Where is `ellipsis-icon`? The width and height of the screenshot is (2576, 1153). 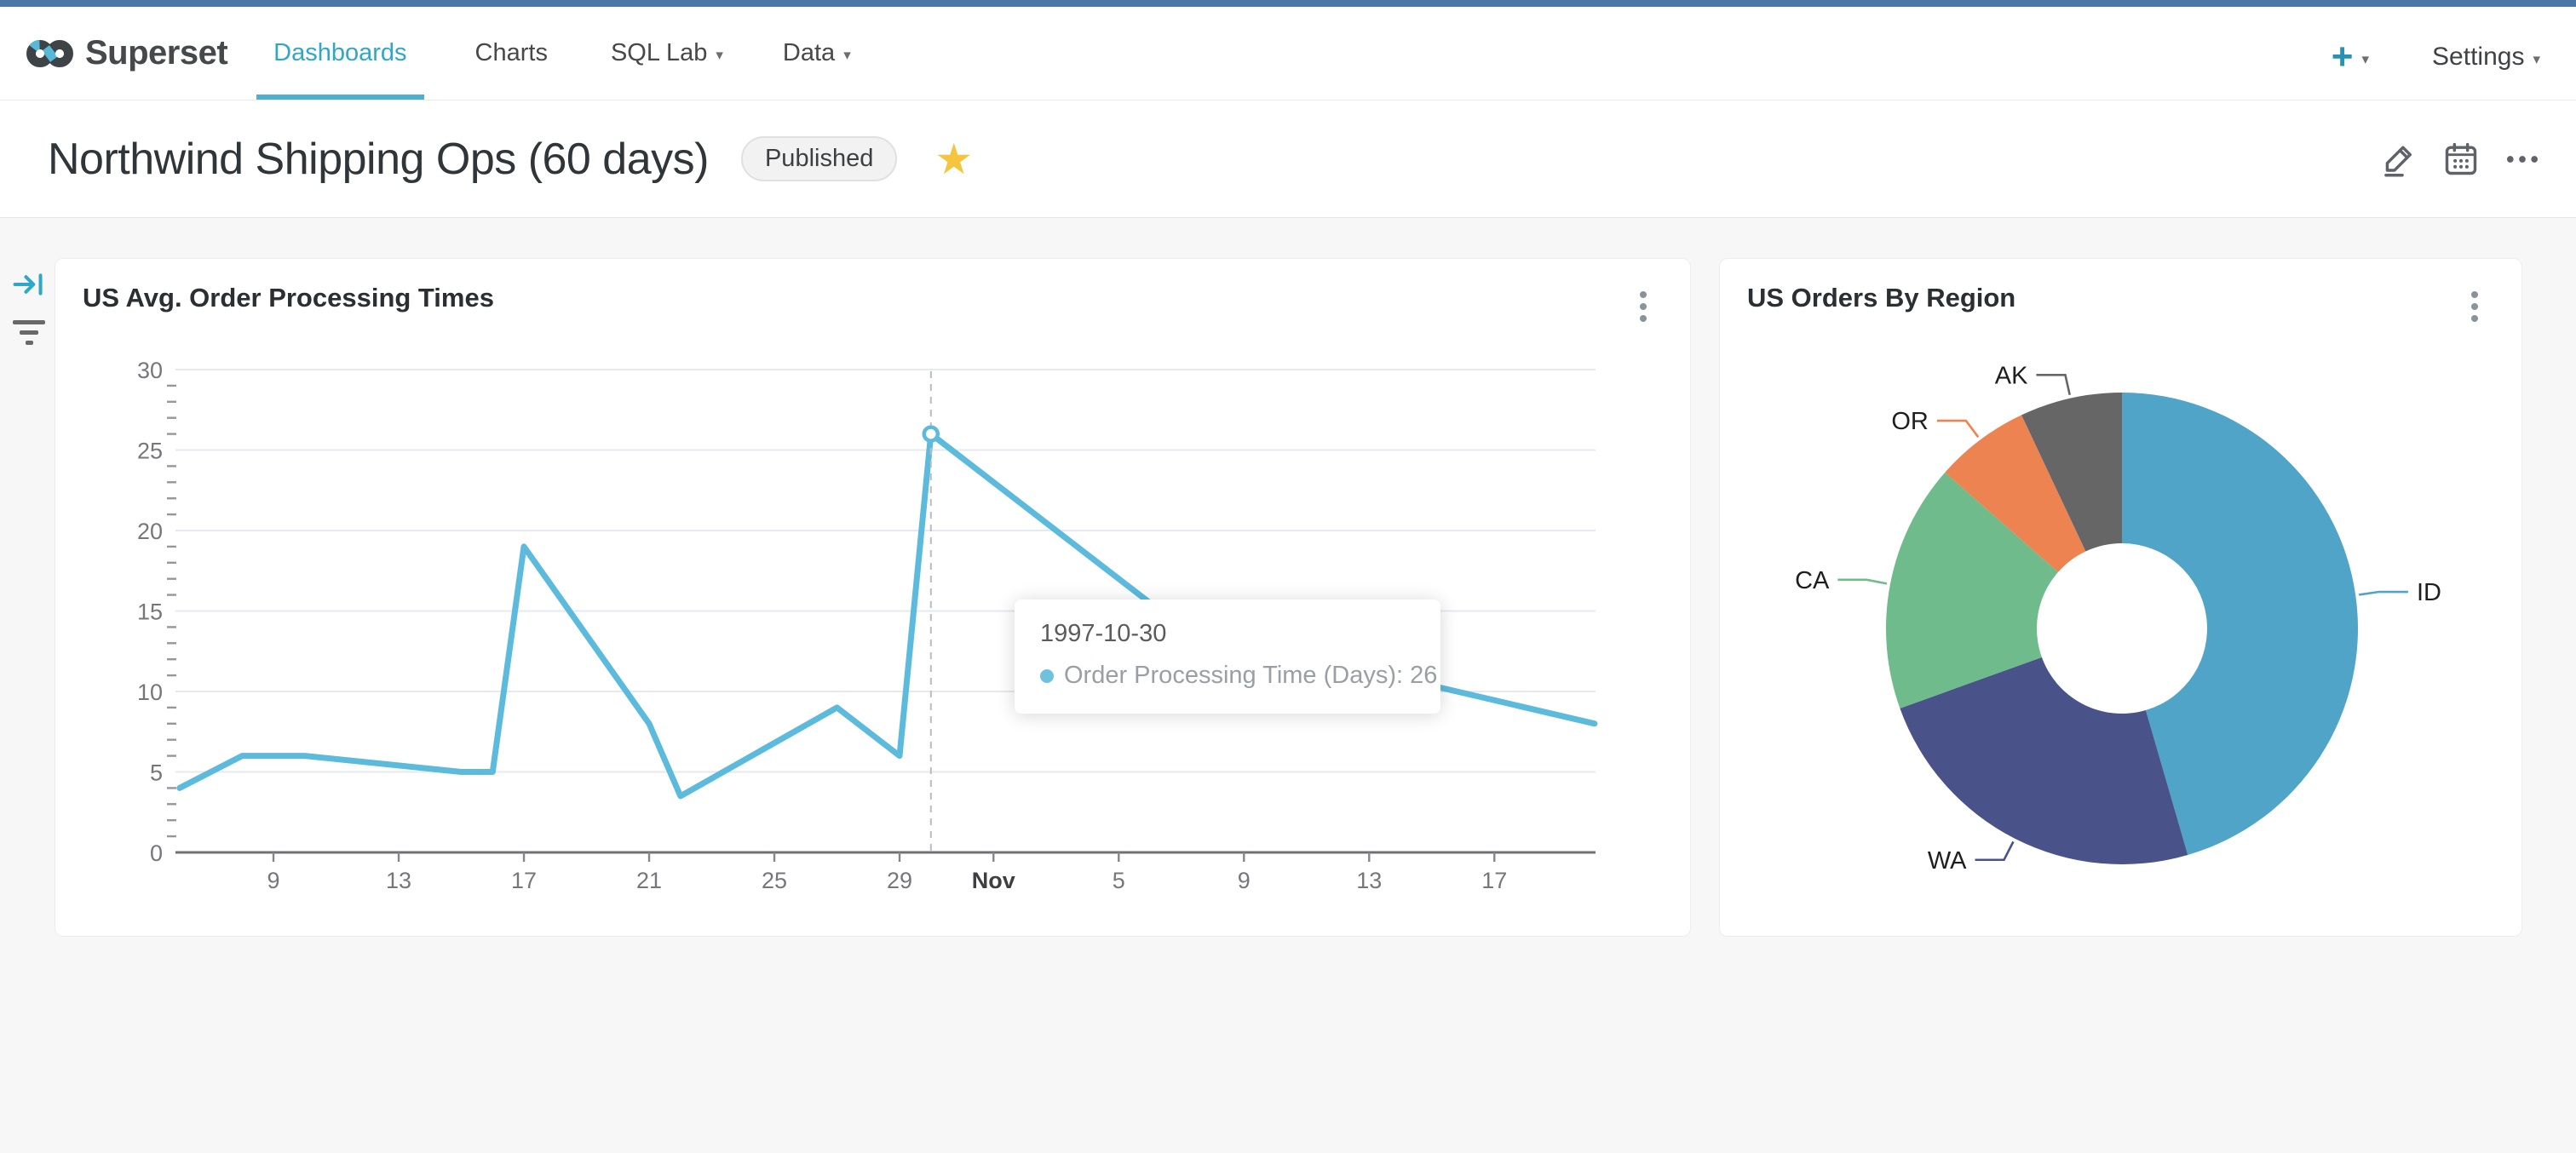
ellipsis-icon is located at coordinates (2523, 159).